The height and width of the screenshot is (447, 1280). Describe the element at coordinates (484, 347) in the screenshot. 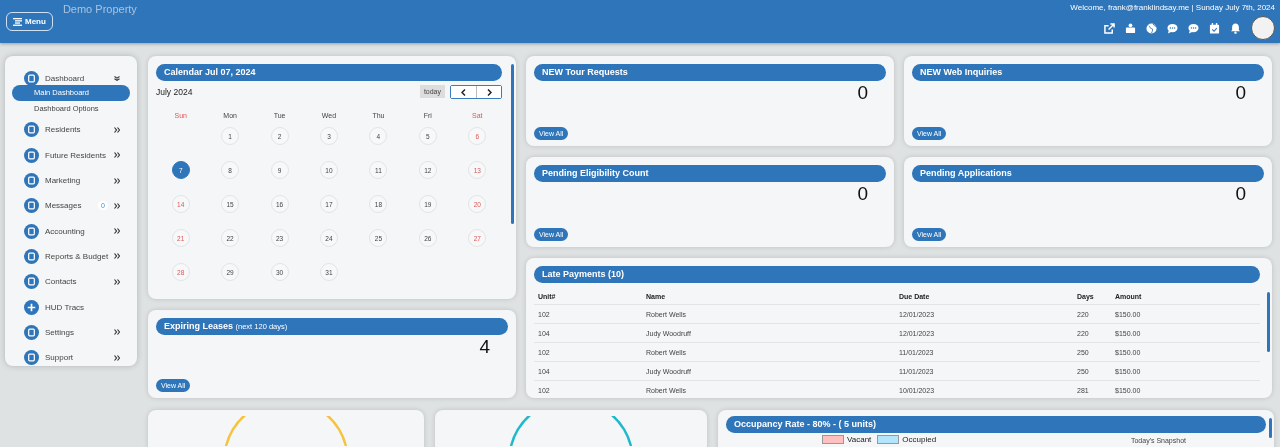

I see `stat-value: 4` at that location.